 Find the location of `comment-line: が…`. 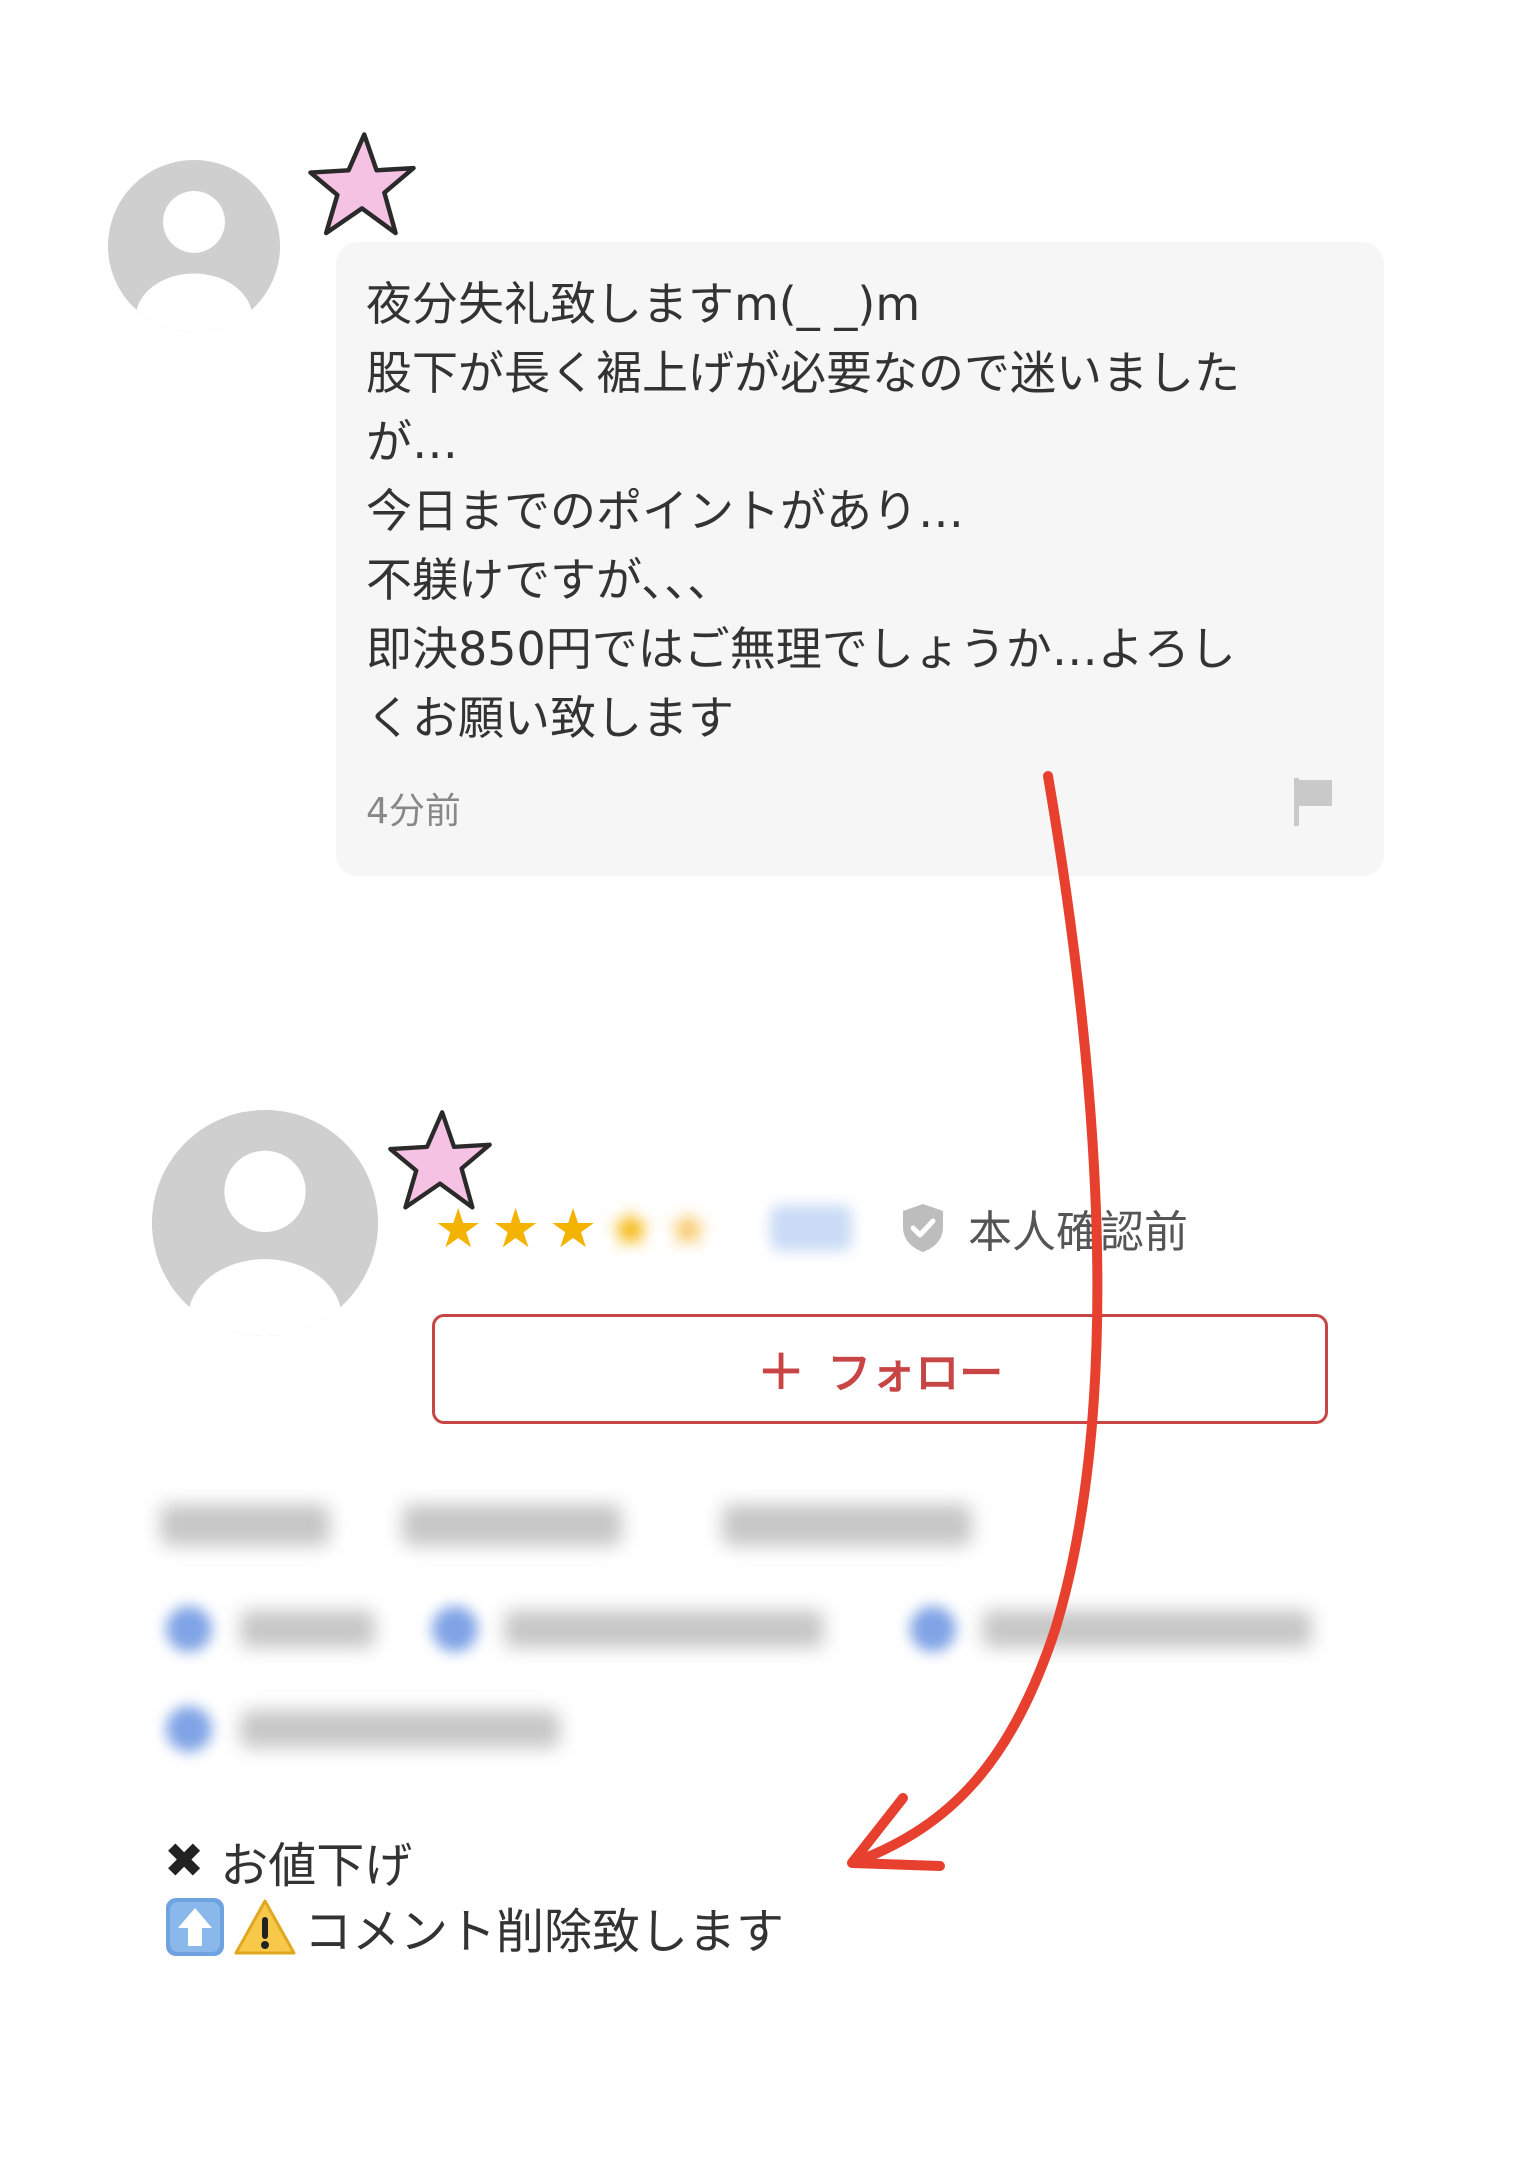

comment-line: が… is located at coordinates (412, 442).